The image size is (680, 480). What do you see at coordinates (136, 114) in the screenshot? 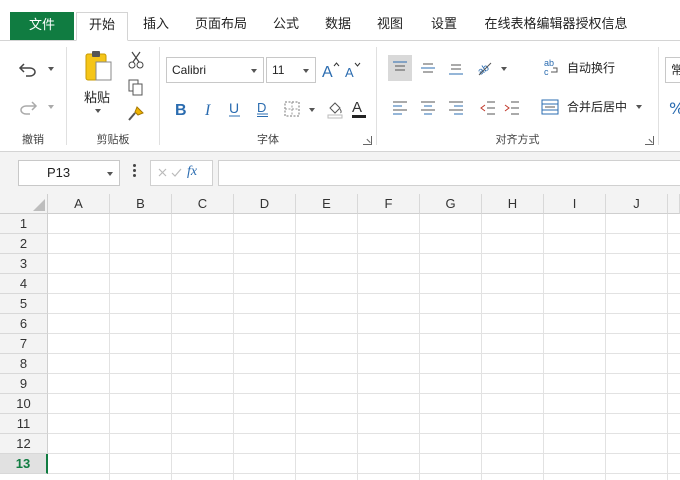
I see `format-painter-button` at bounding box center [136, 114].